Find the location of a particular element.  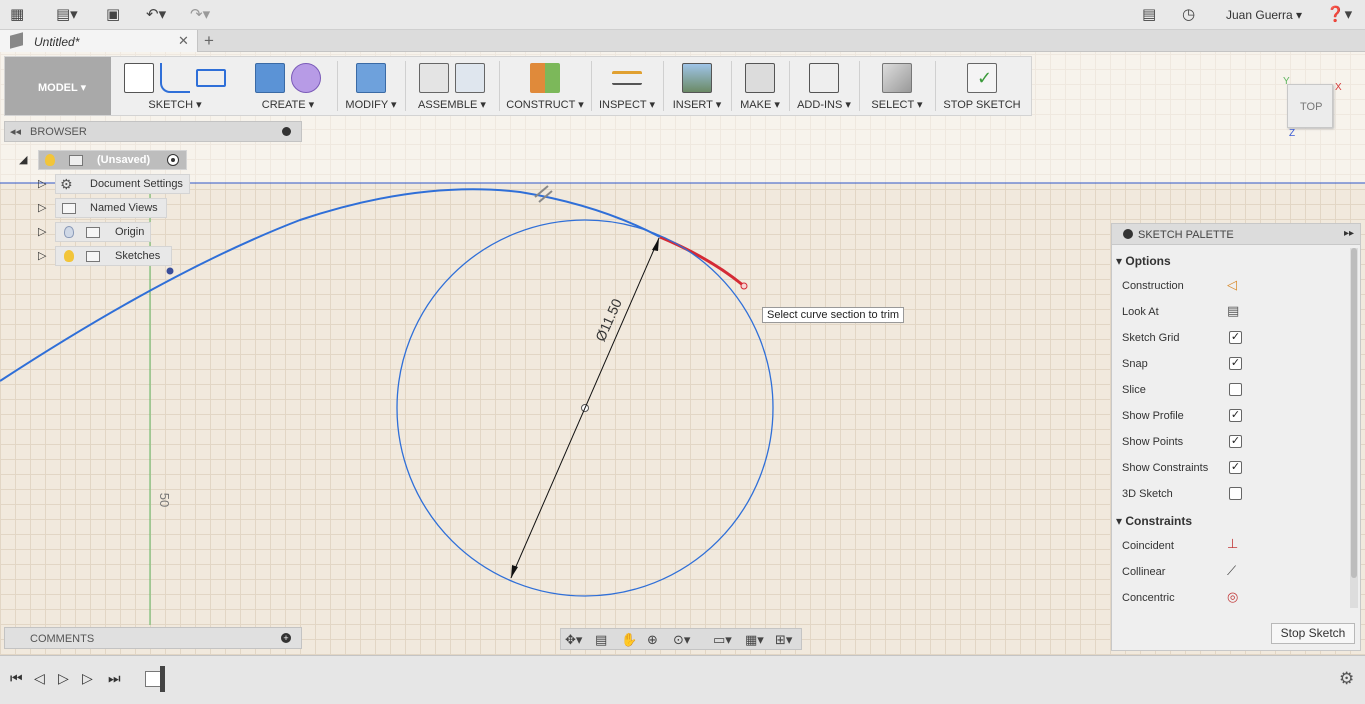

inspect-group: INSPECT ▾ is located at coordinates (627, 86).